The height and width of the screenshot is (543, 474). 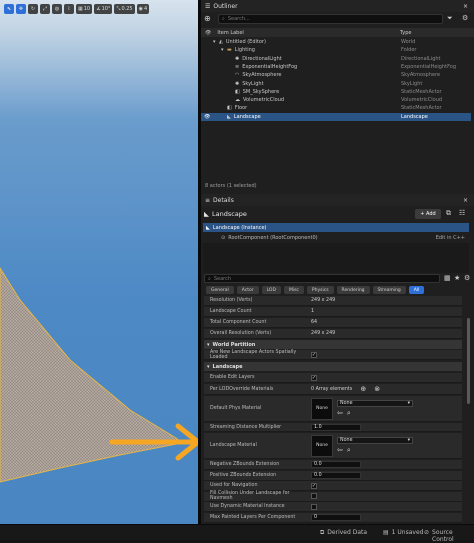 I want to click on world-icon: ◍, so click(x=57, y=9).